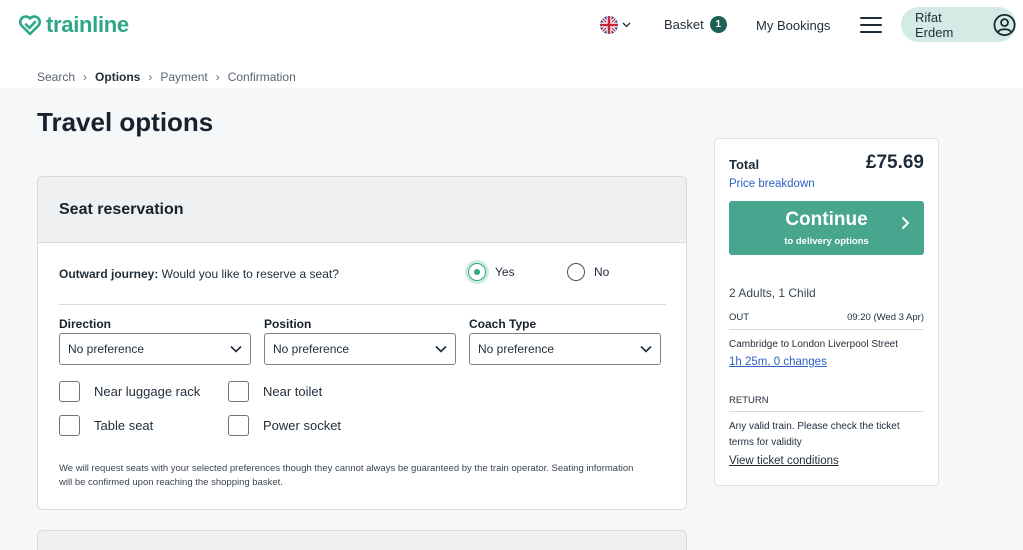 The height and width of the screenshot is (550, 1023). I want to click on total-price: £75.69, so click(894, 162).